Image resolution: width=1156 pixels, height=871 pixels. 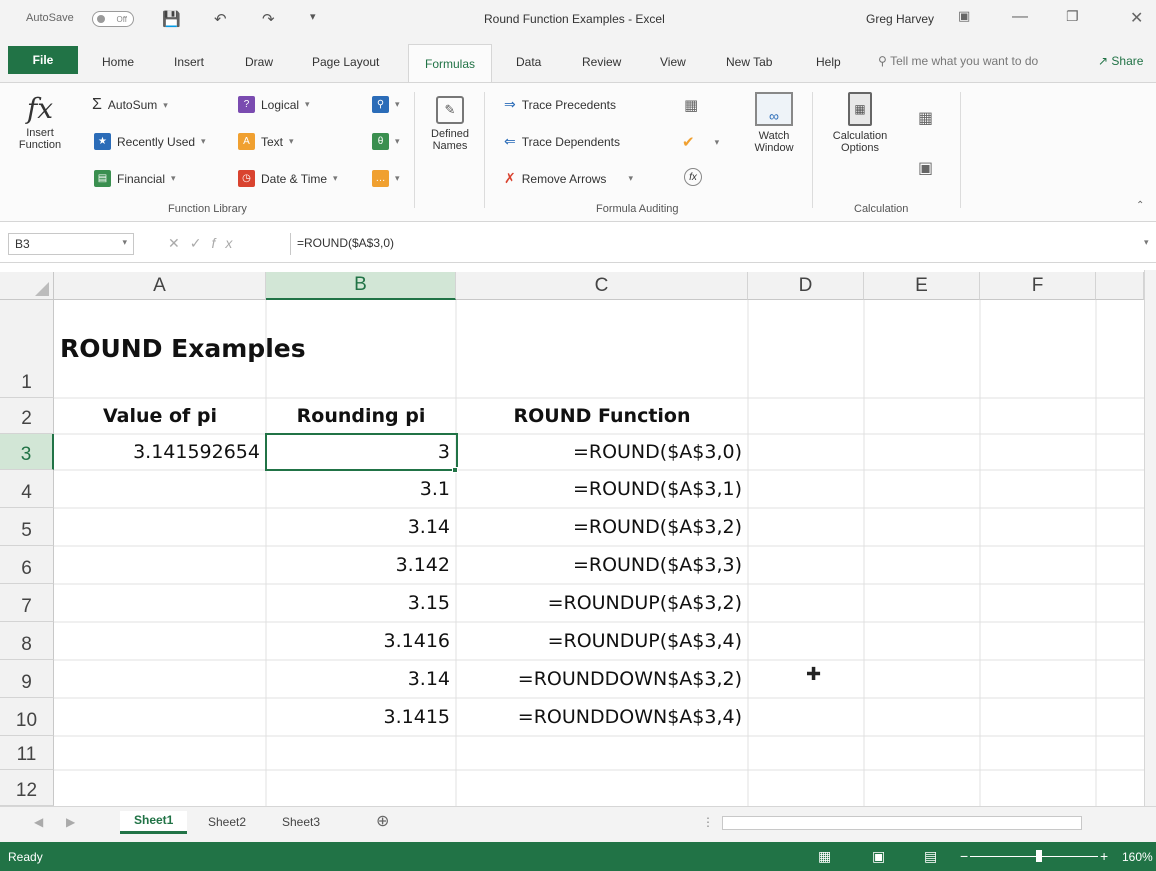 What do you see at coordinates (930, 856) in the screenshot?
I see `page-break-view-icon: ▤` at bounding box center [930, 856].